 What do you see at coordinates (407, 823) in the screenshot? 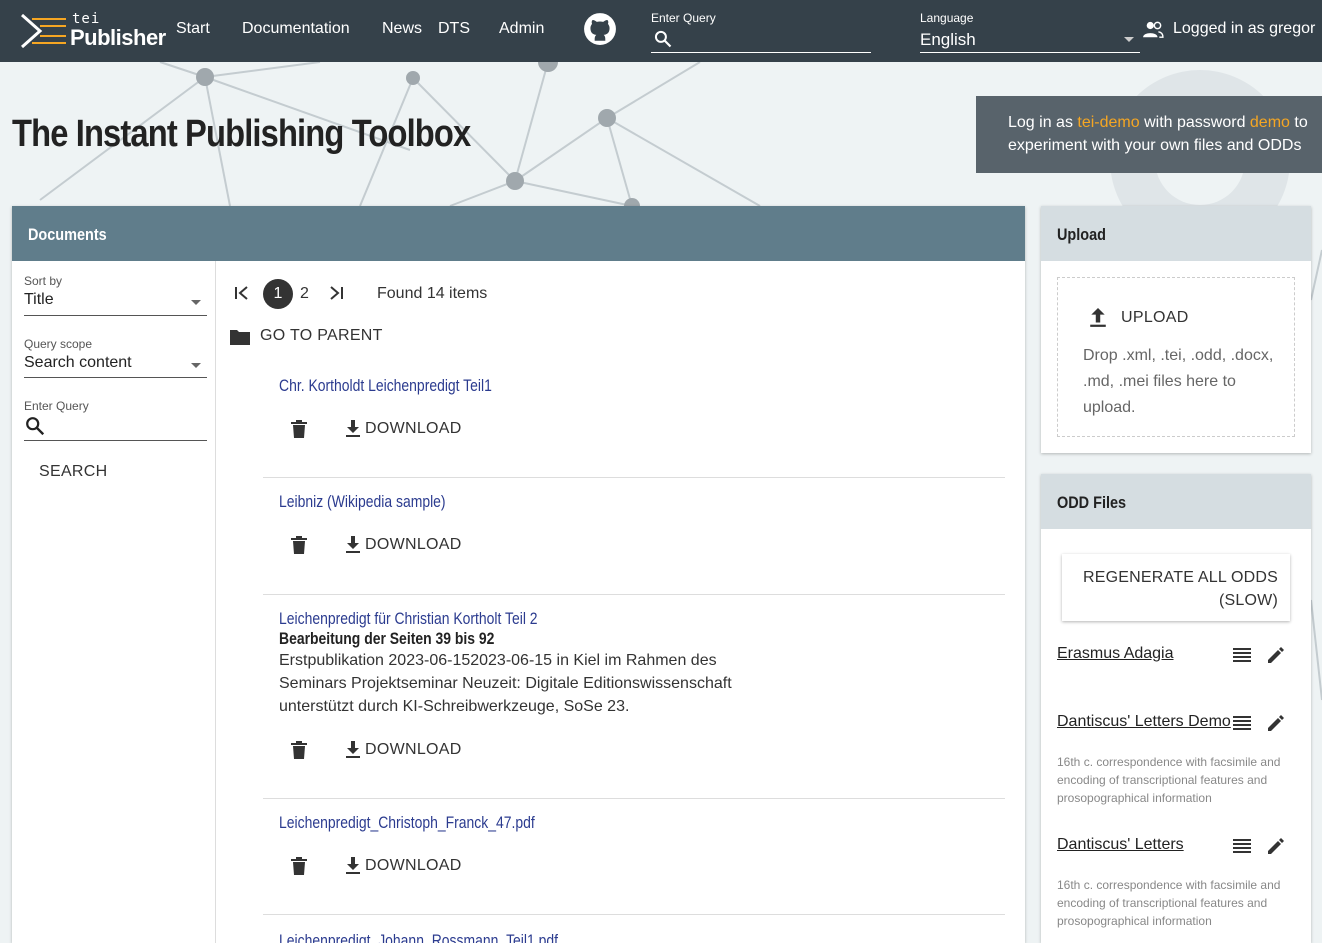
I see `document-title-link: Leichenpredigt_Christoph_Franck_47.pdf` at bounding box center [407, 823].